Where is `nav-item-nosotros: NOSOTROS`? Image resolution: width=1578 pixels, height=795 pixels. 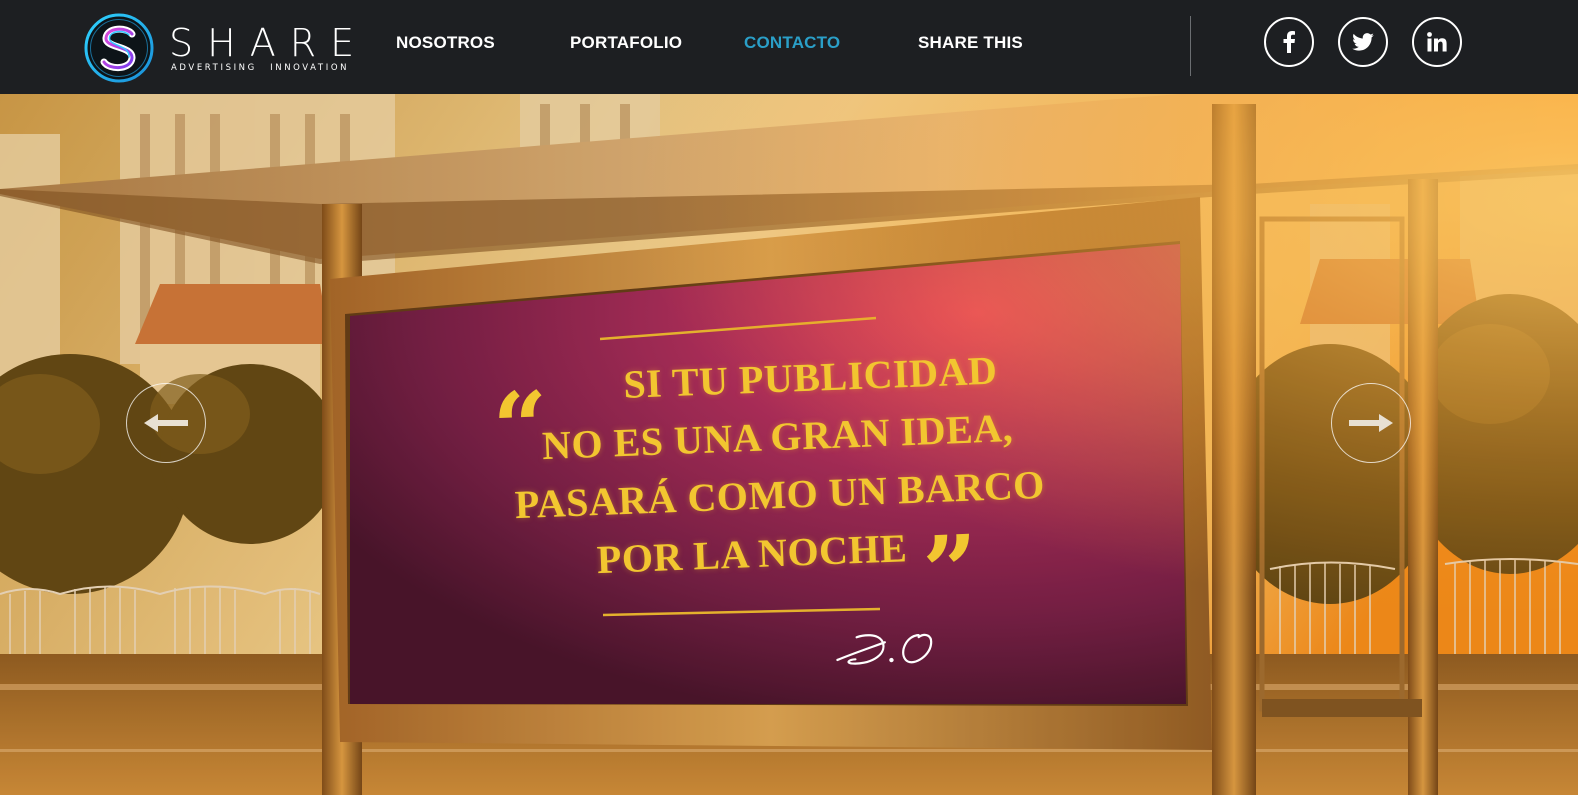
nav-item-nosotros: NOSOTROS is located at coordinates (445, 43).